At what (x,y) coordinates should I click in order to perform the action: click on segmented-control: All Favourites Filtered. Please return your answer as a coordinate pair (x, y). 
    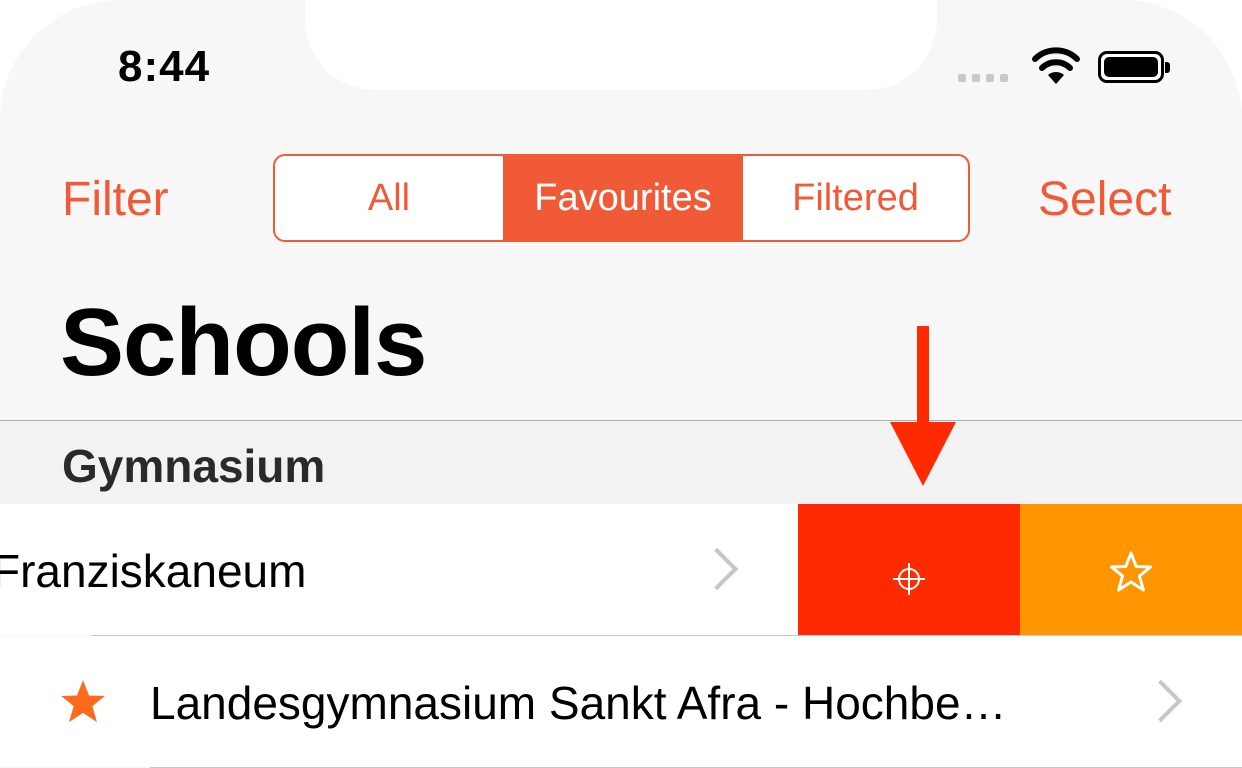
    Looking at the image, I should click on (621, 198).